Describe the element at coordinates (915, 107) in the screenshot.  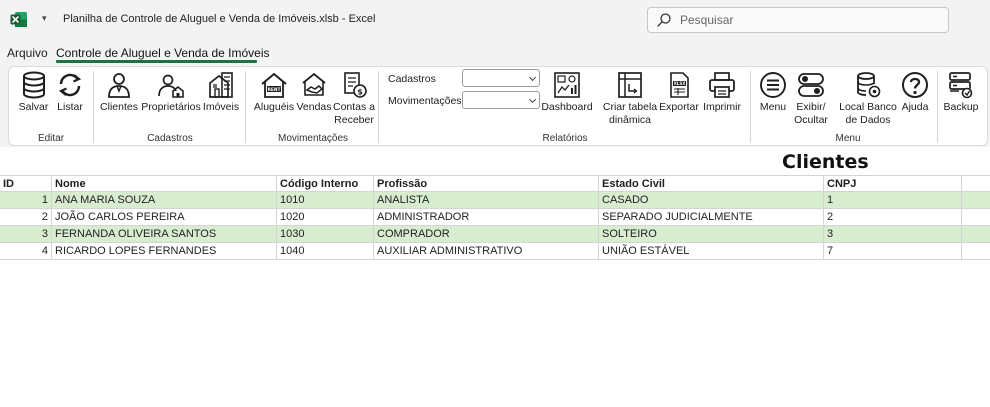
I see `ajuda-label: Ajuda` at that location.